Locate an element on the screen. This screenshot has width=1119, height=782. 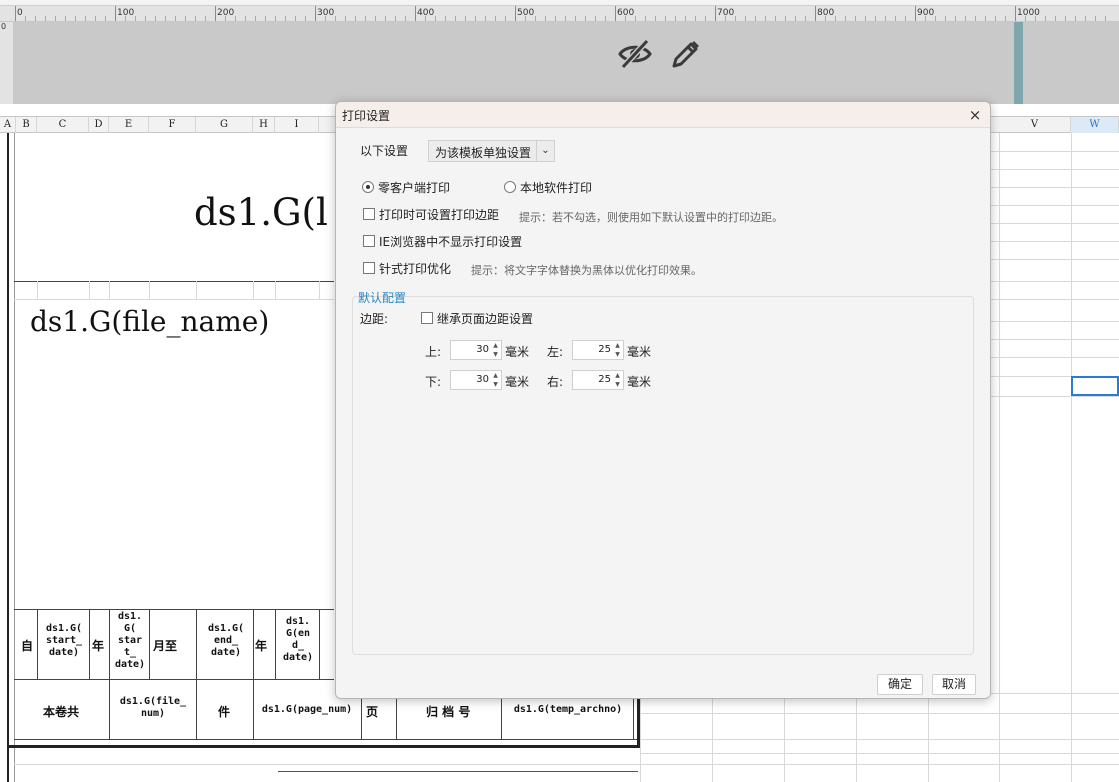
radio-zero-client-label: 零客户端打印 is located at coordinates (414, 187).